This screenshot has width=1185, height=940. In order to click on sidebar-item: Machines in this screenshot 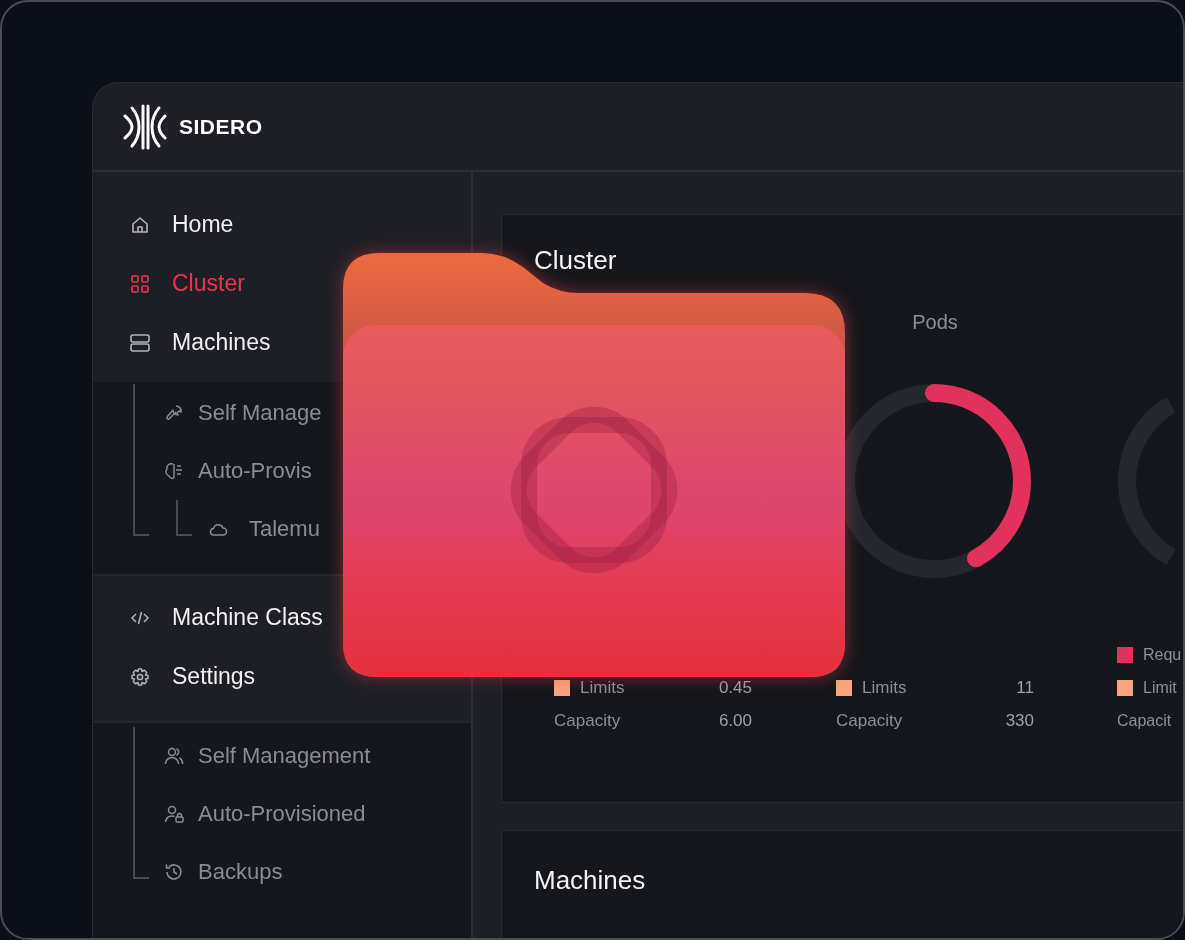, I will do `click(200, 342)`.